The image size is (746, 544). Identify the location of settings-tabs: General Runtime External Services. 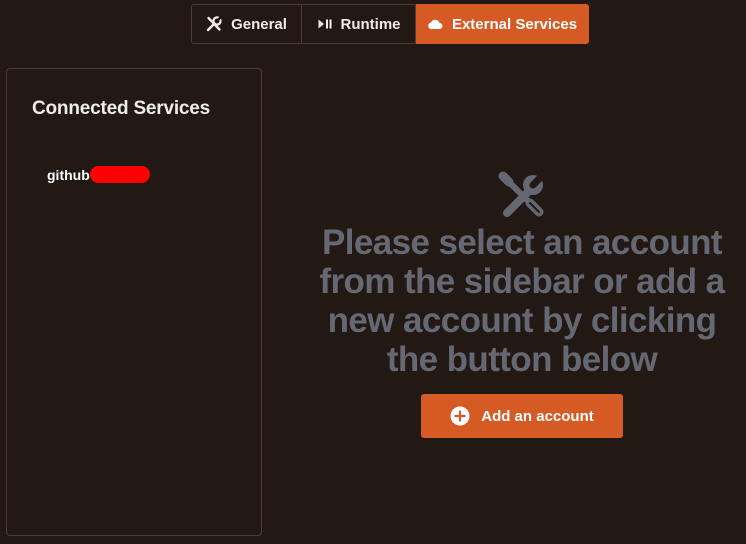
(390, 24).